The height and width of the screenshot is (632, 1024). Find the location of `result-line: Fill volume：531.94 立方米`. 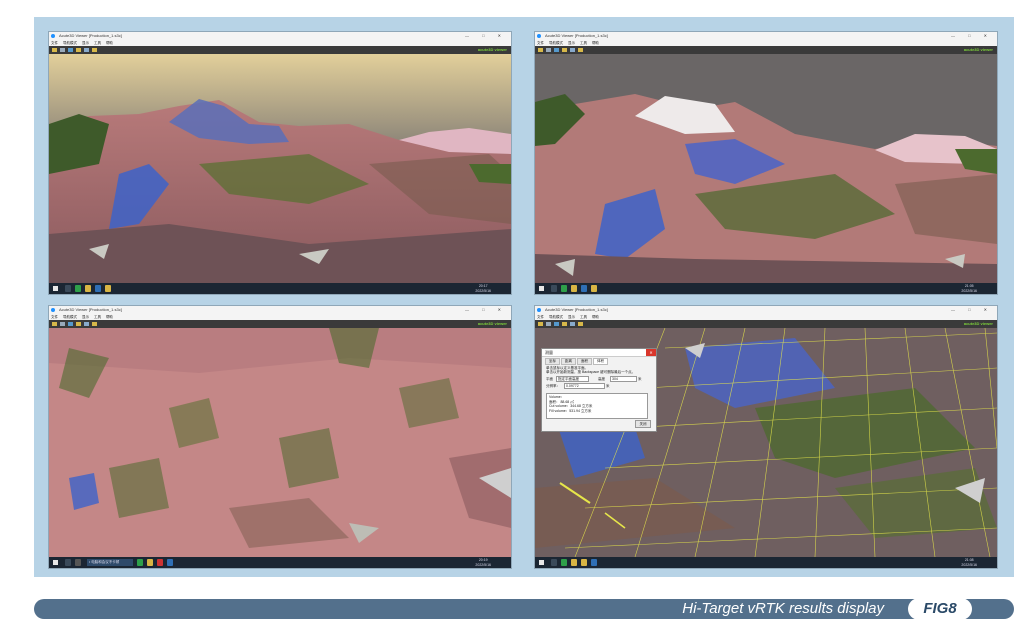

result-line: Fill volume：531.94 立方米 is located at coordinates (570, 410).